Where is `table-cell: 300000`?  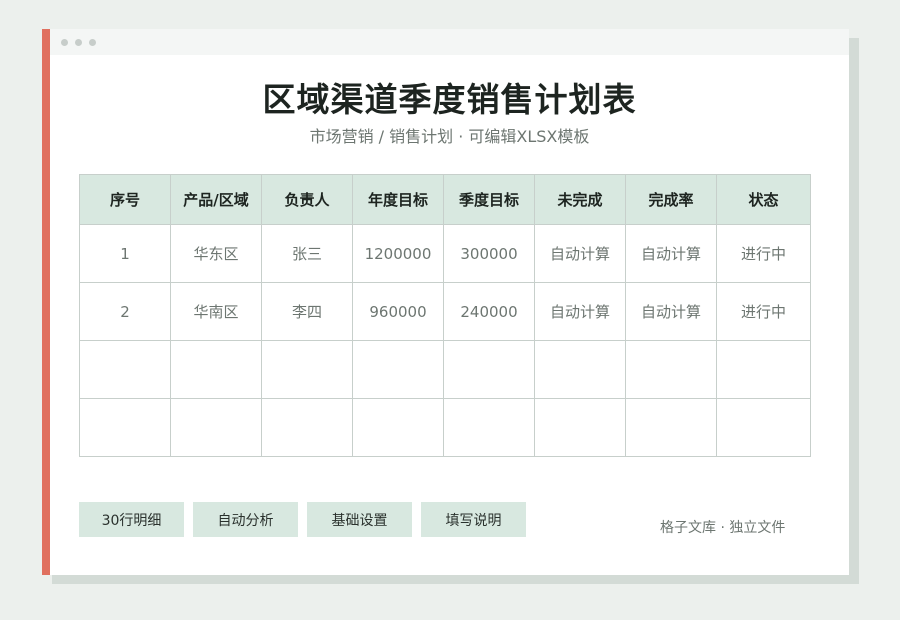
table-cell: 300000 is located at coordinates (489, 253).